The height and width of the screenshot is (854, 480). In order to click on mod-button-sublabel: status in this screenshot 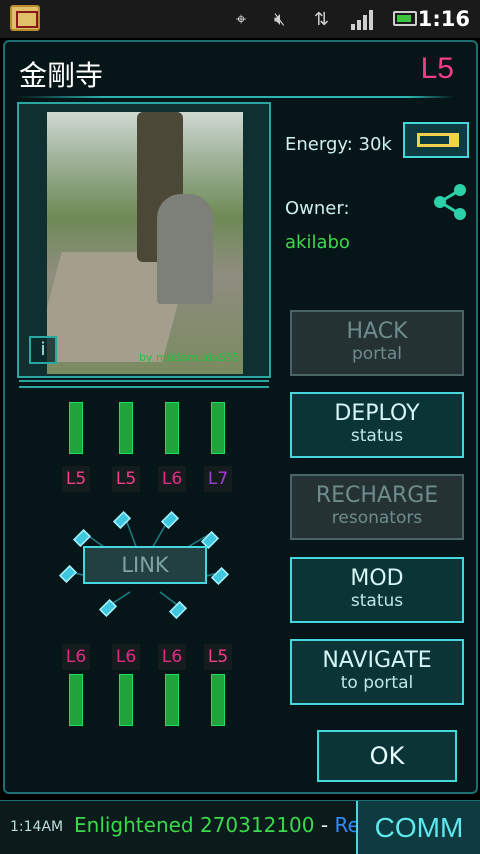, I will do `click(377, 601)`.